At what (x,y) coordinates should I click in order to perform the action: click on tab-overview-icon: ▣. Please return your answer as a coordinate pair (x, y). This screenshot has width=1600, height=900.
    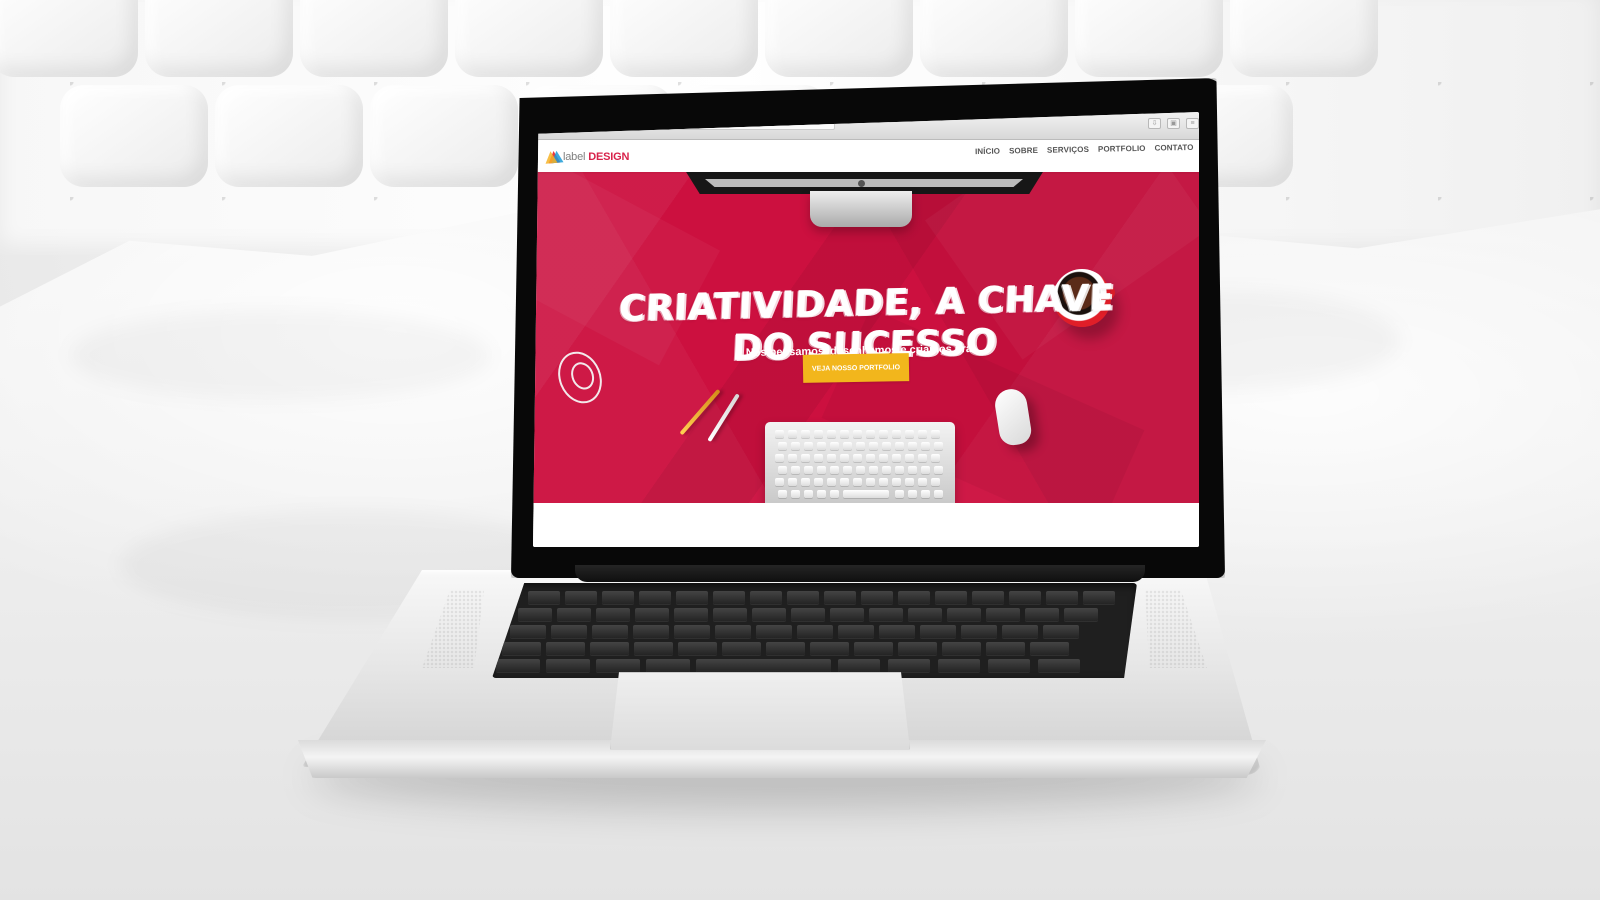
    Looking at the image, I should click on (1173, 123).